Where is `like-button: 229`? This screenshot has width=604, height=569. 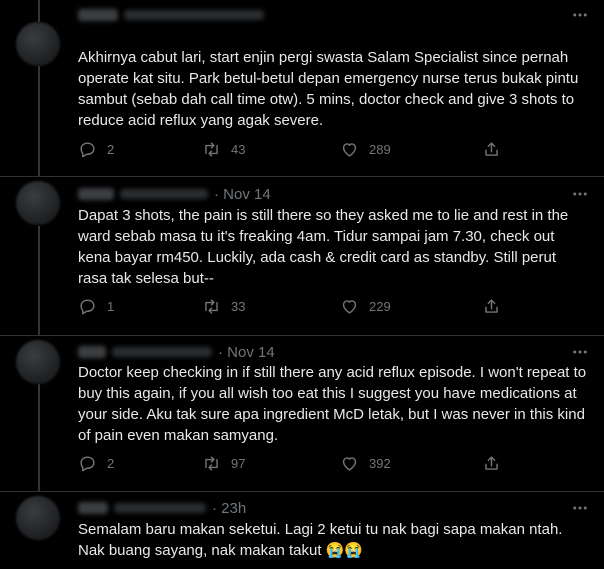 like-button: 229 is located at coordinates (365, 306).